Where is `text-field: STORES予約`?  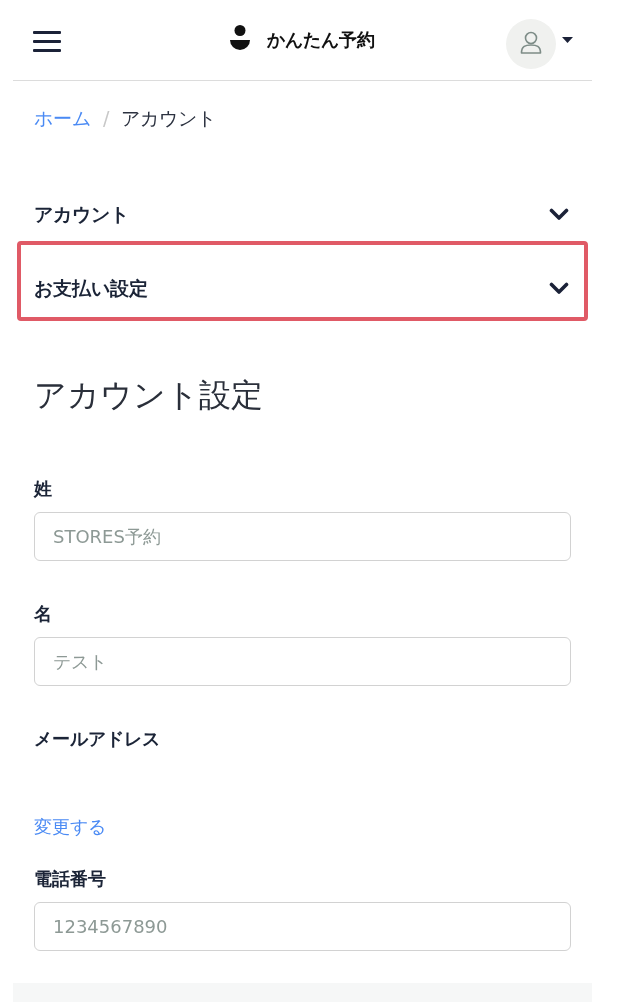 text-field: STORES予約 is located at coordinates (302, 536).